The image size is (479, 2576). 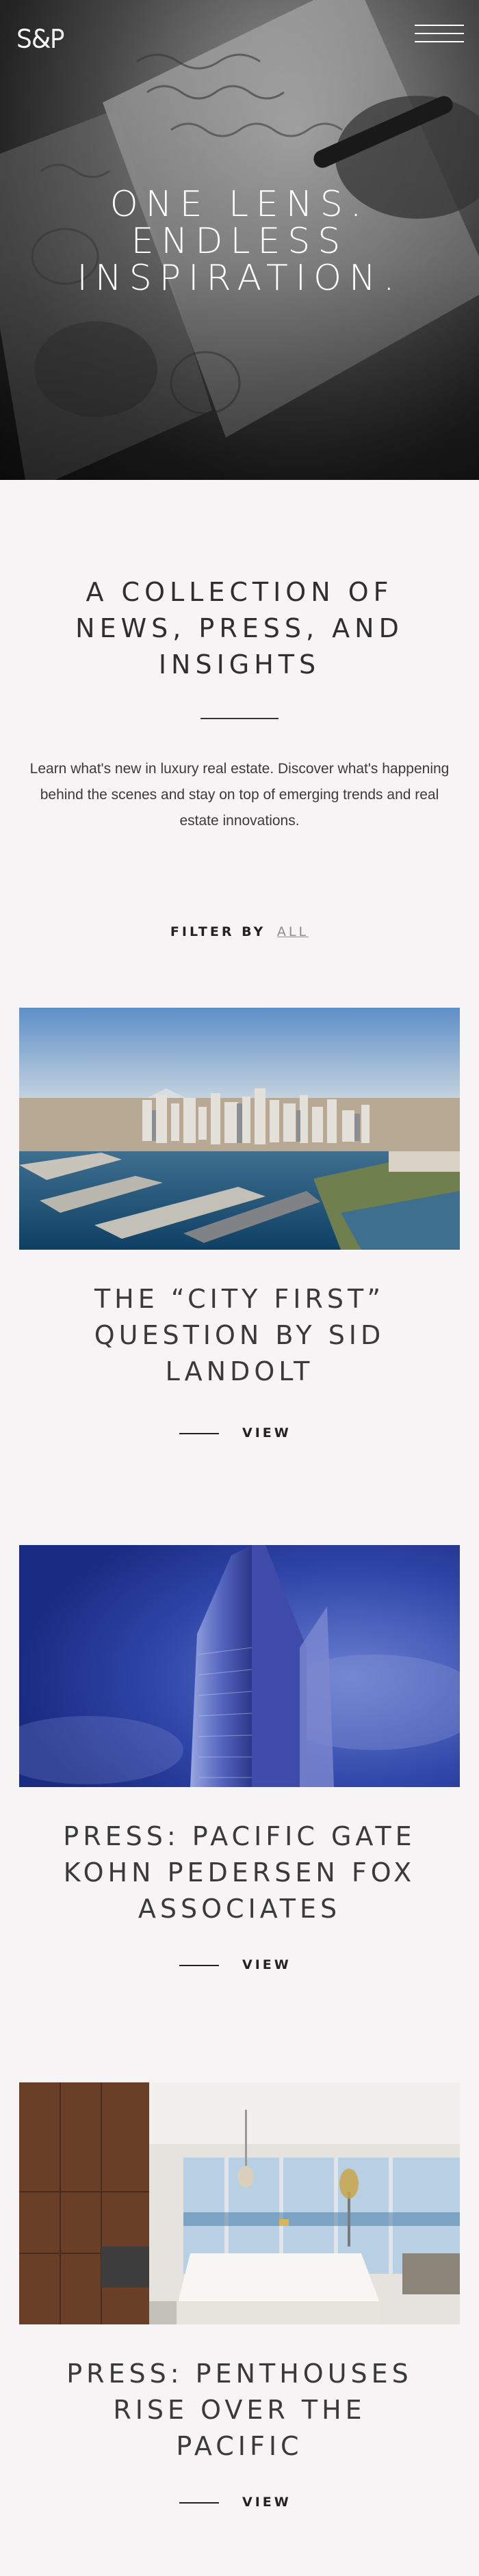 I want to click on filter-label: FILTER BY, so click(x=218, y=931).